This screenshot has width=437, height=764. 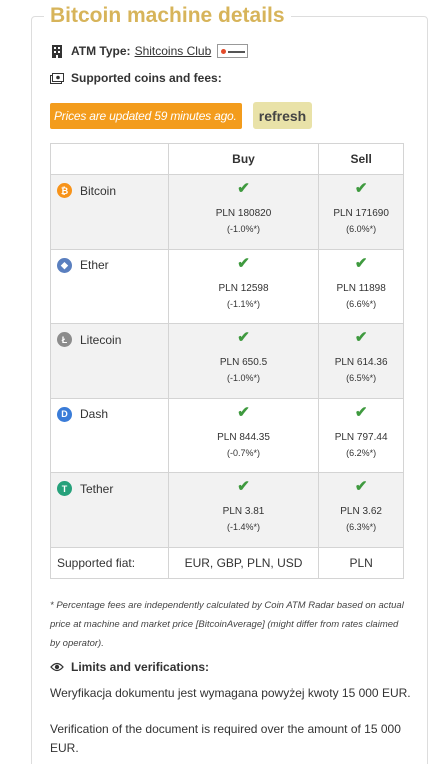 I want to click on eye-icon, so click(x=57, y=667).